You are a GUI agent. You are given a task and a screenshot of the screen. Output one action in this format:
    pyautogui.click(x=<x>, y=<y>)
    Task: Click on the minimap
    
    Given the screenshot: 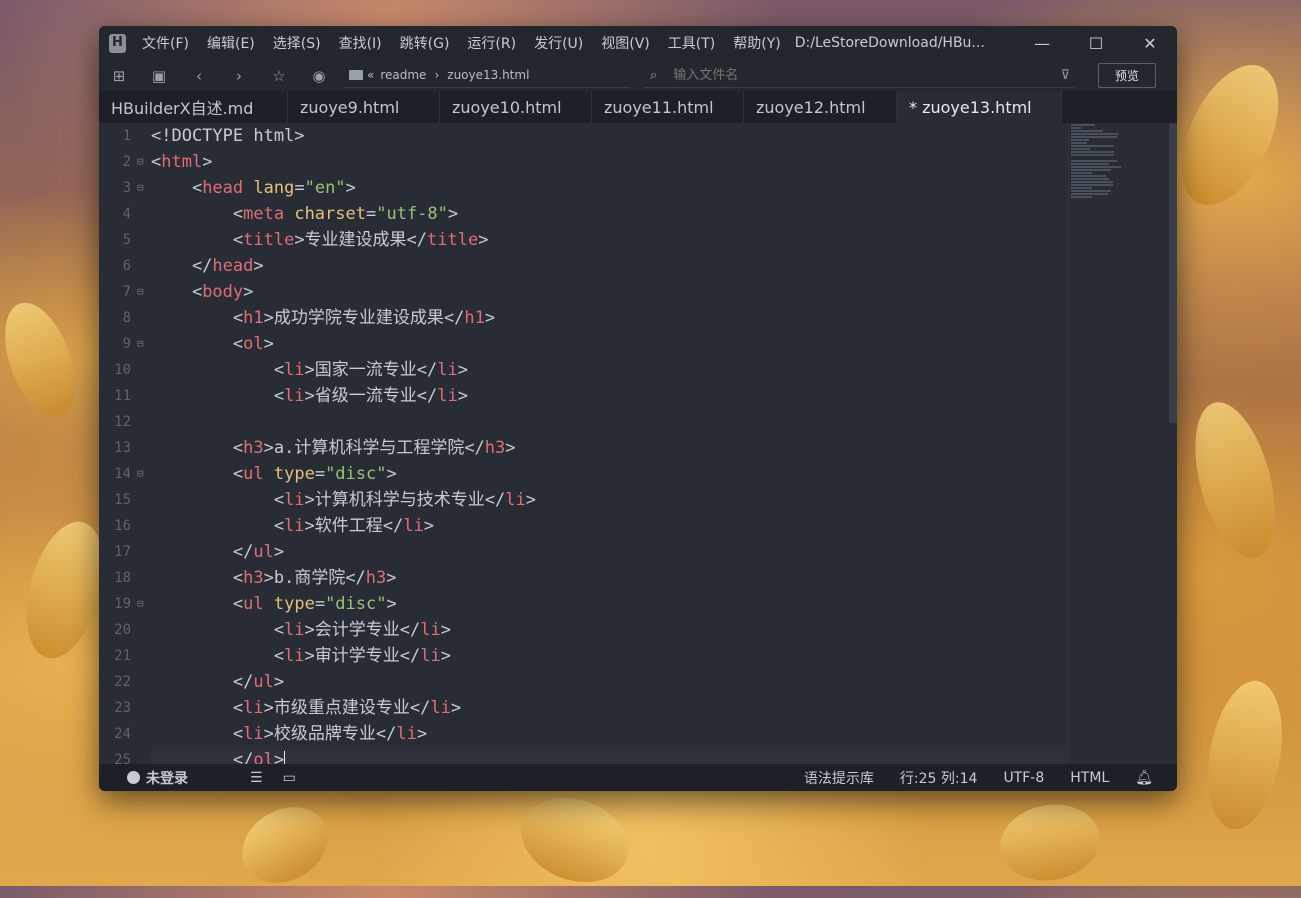 What is the action you would take?
    pyautogui.click(x=1118, y=443)
    